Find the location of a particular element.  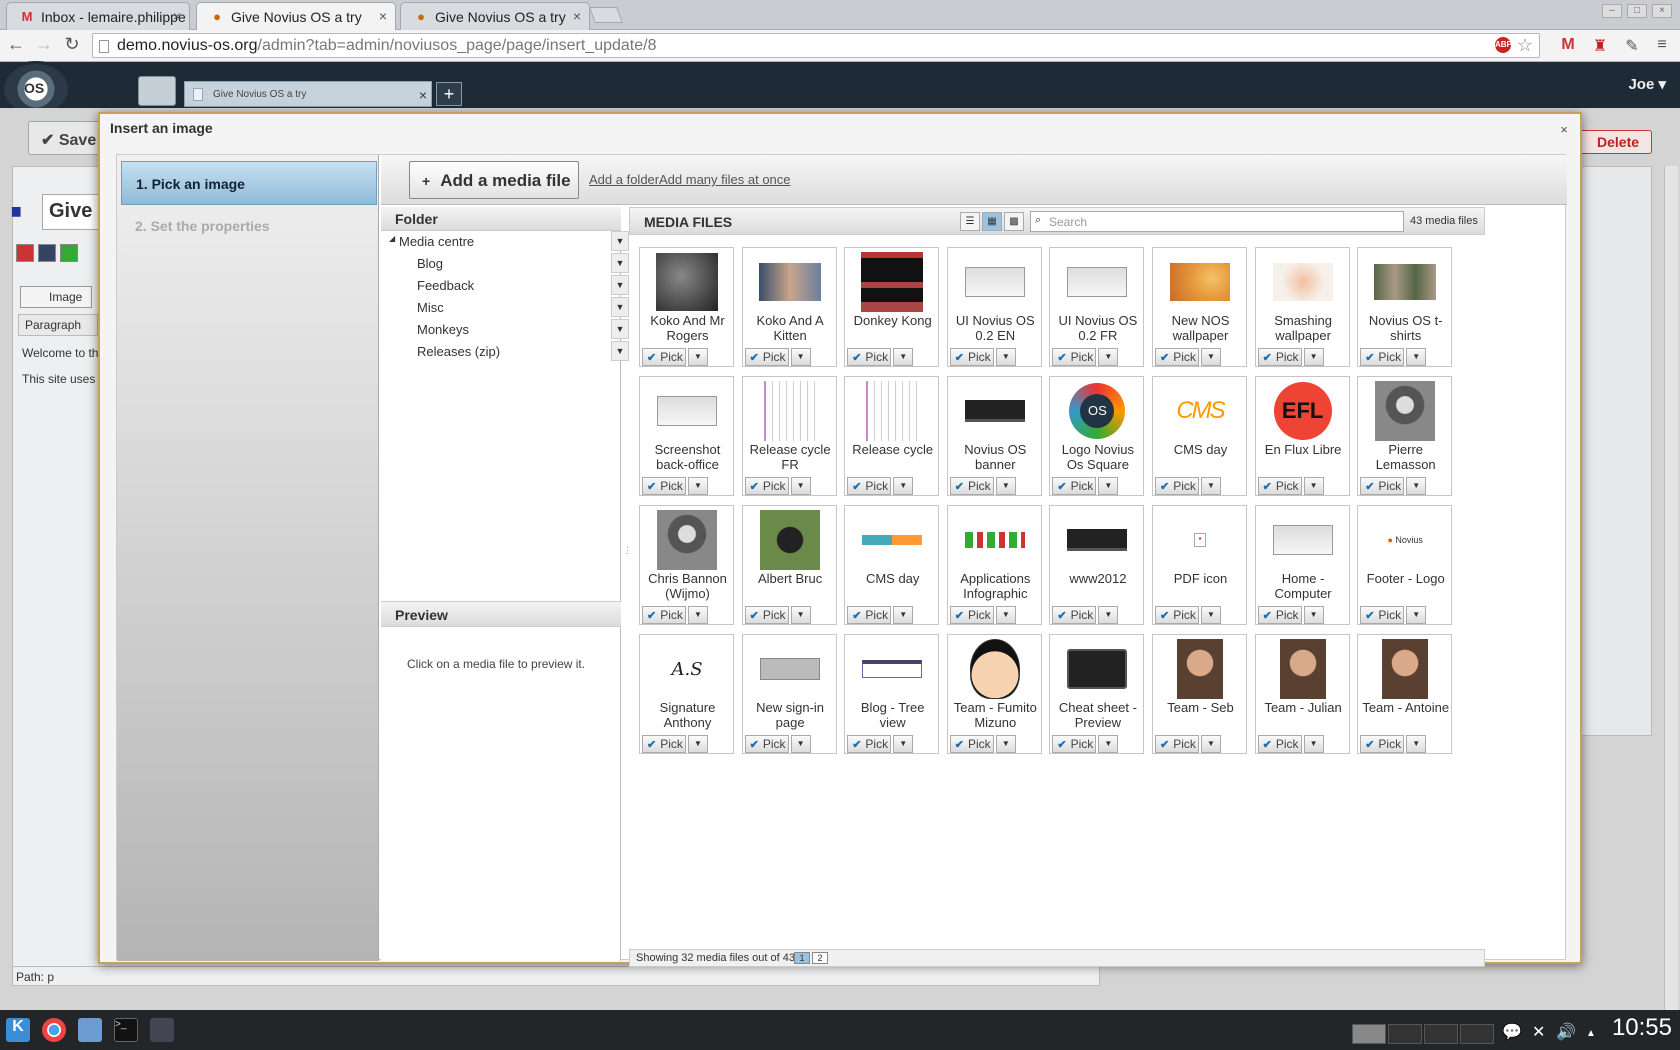

list-view-icon: ☰ is located at coordinates (970, 221).